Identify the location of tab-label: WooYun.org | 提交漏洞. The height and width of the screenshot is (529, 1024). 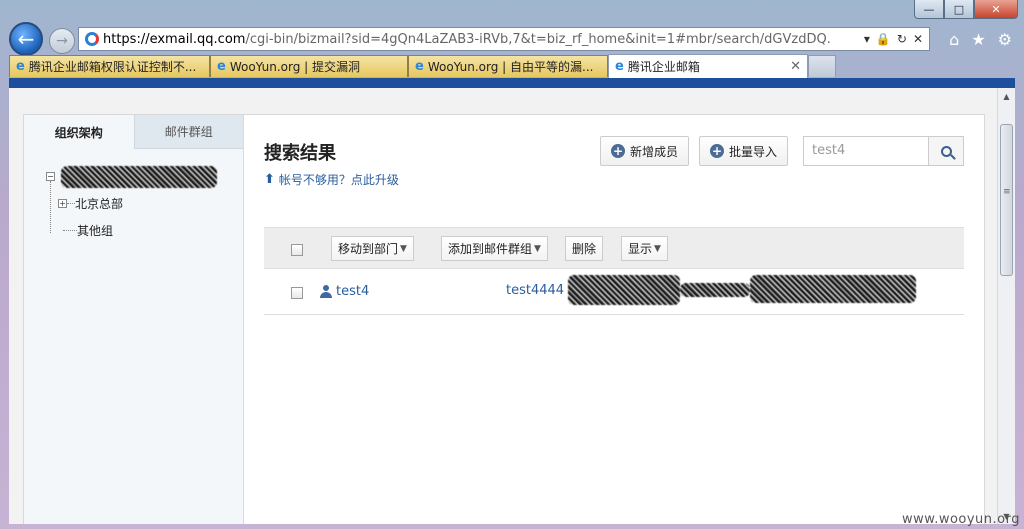
(295, 67).